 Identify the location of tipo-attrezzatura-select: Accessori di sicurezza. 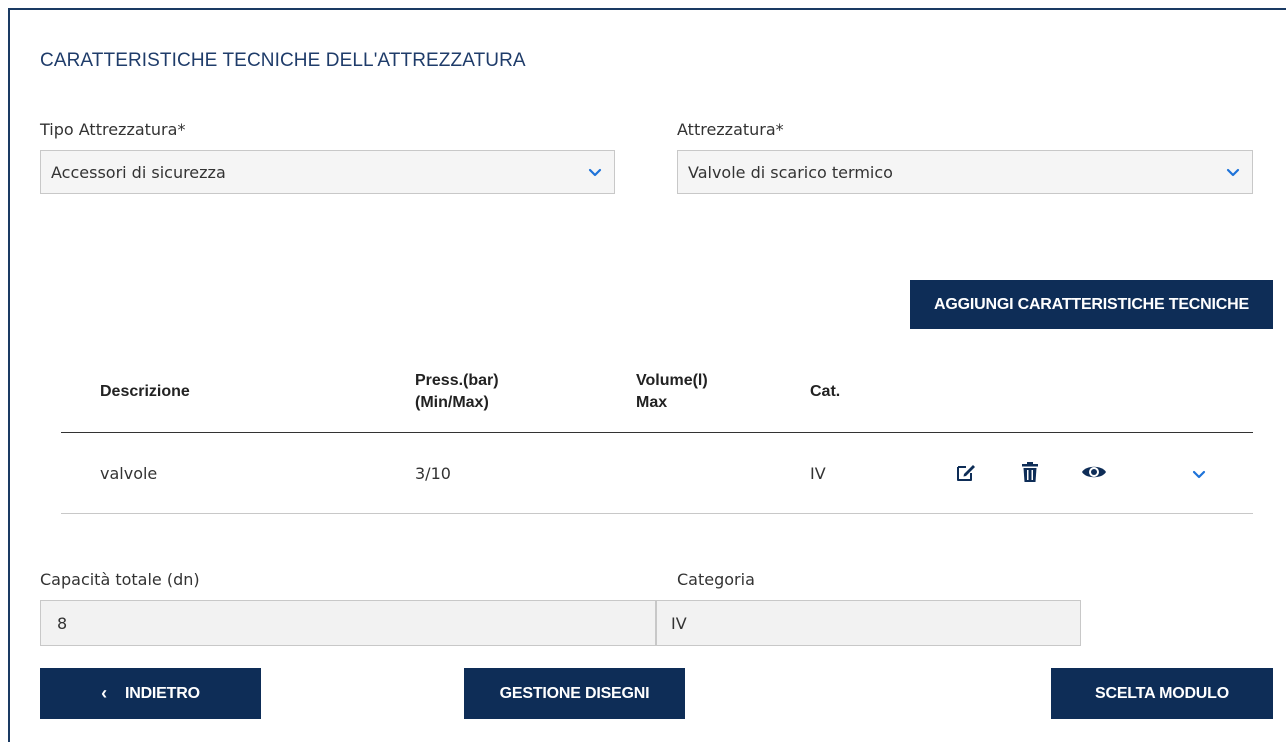
(327, 172).